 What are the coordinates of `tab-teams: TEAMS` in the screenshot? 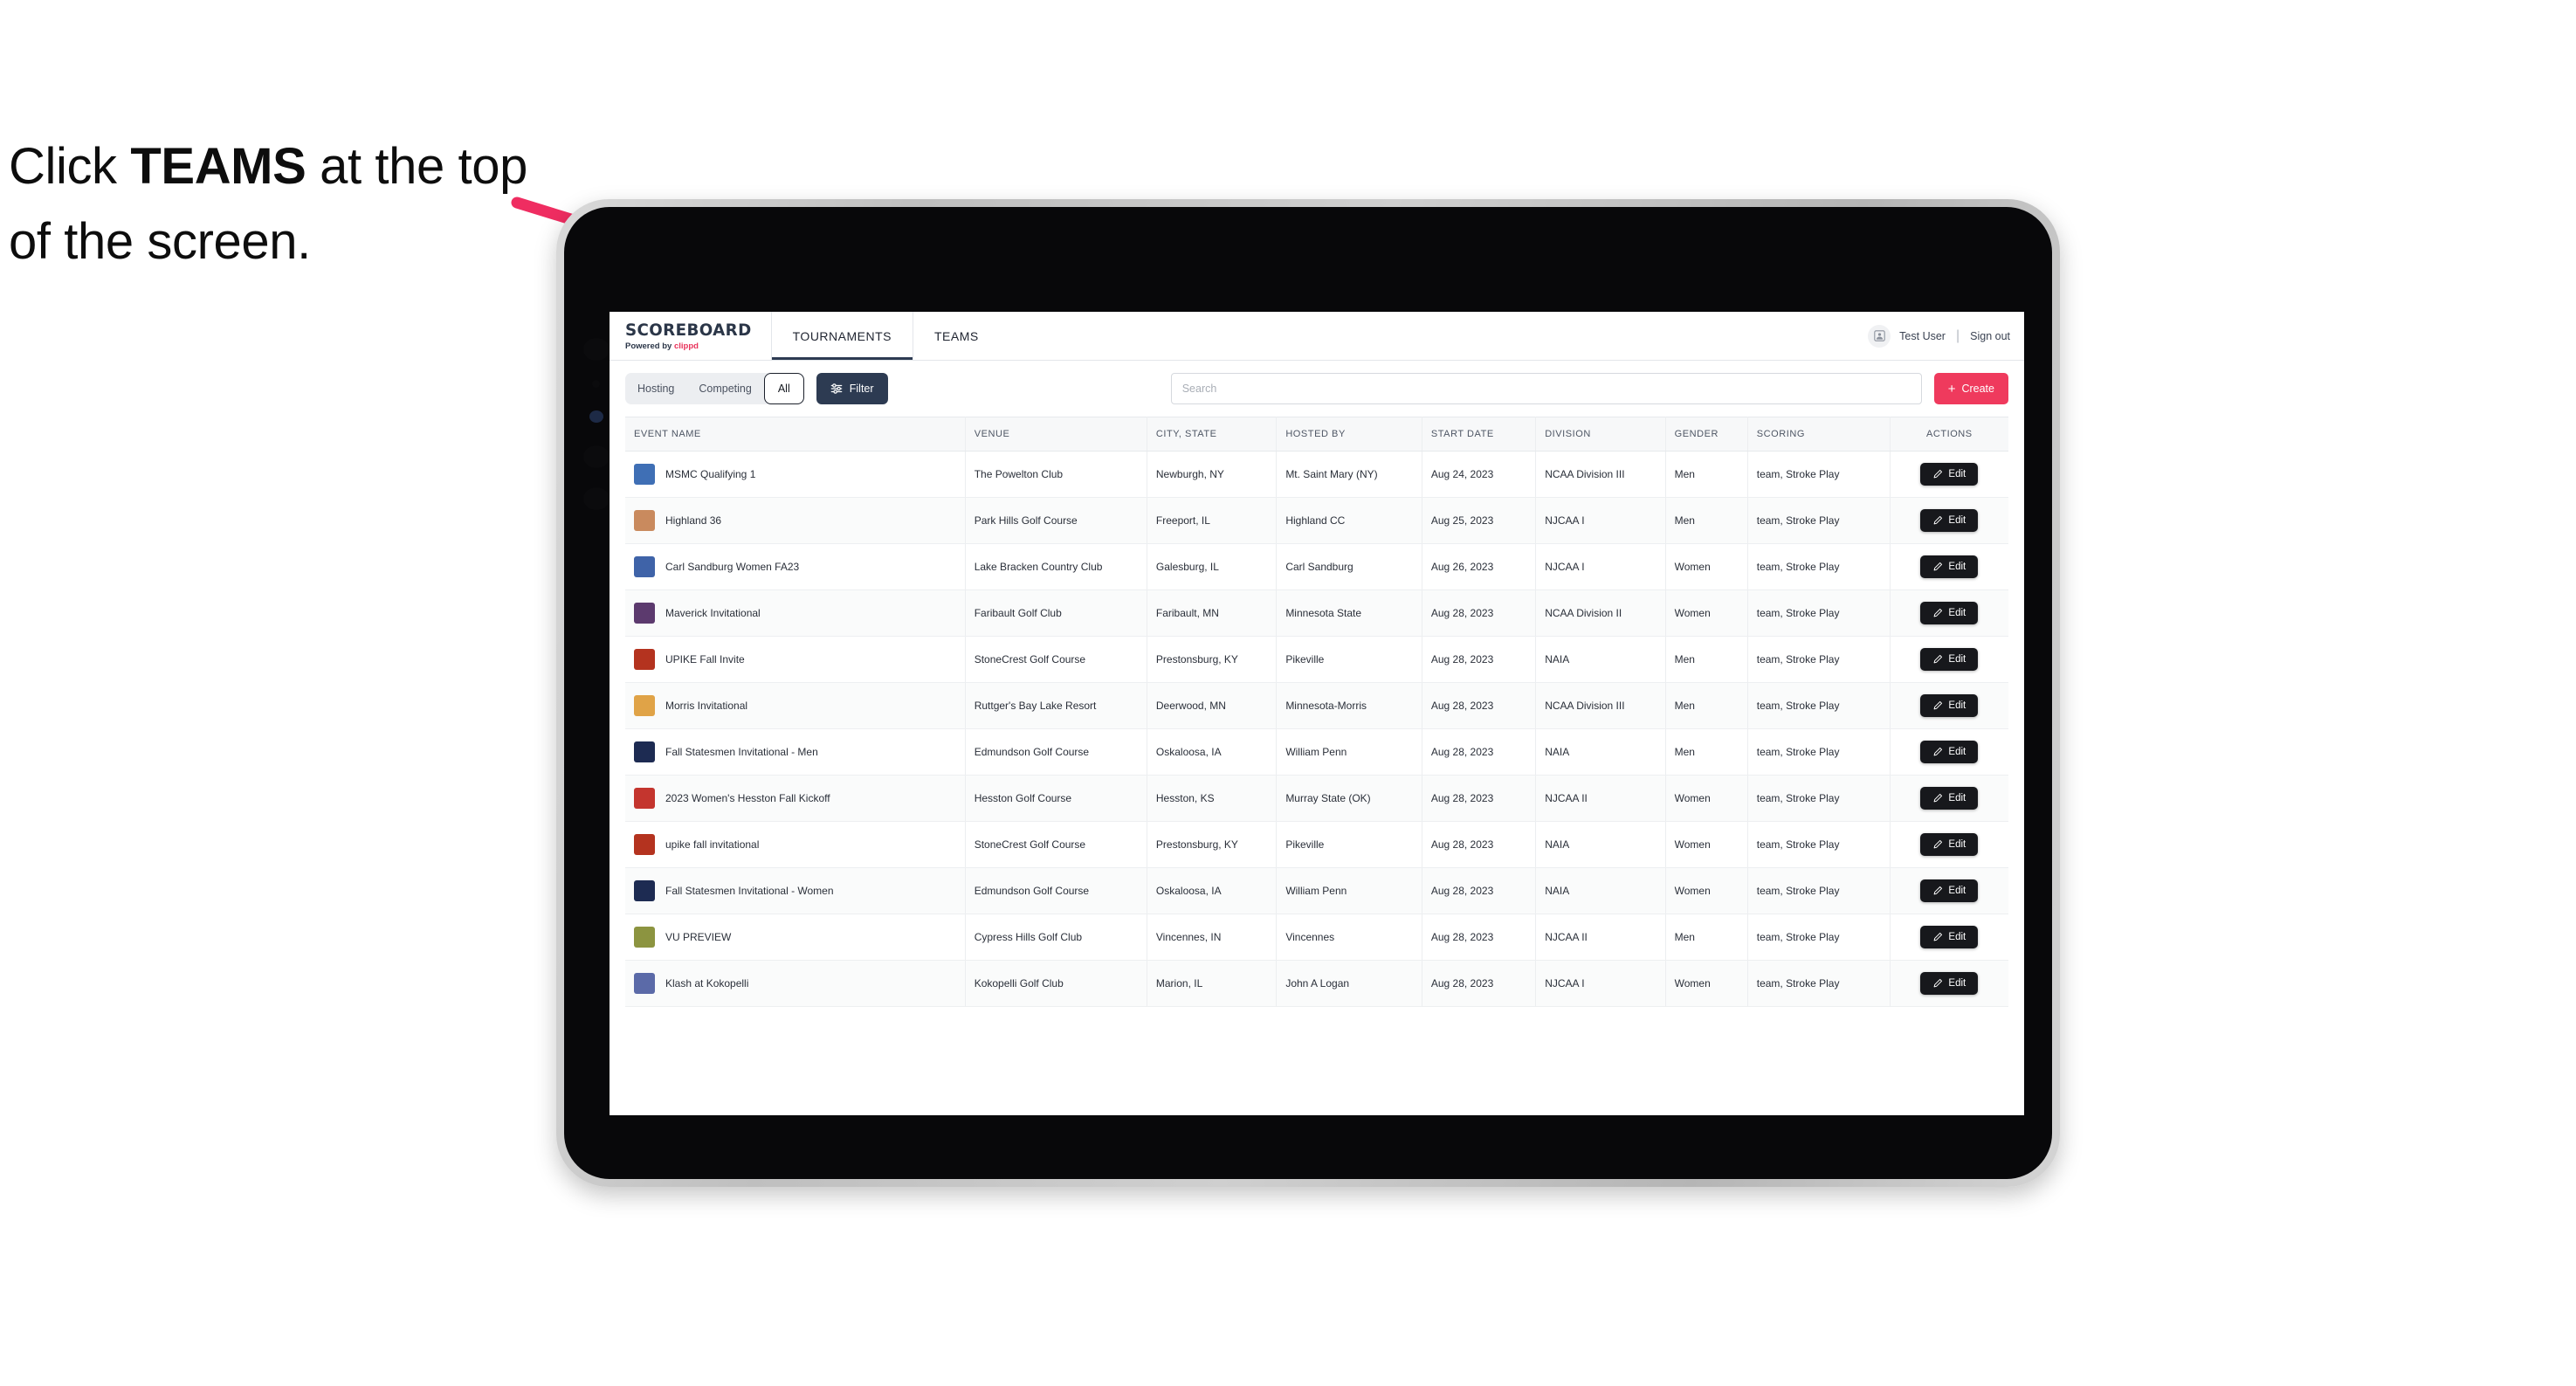 It's located at (956, 336).